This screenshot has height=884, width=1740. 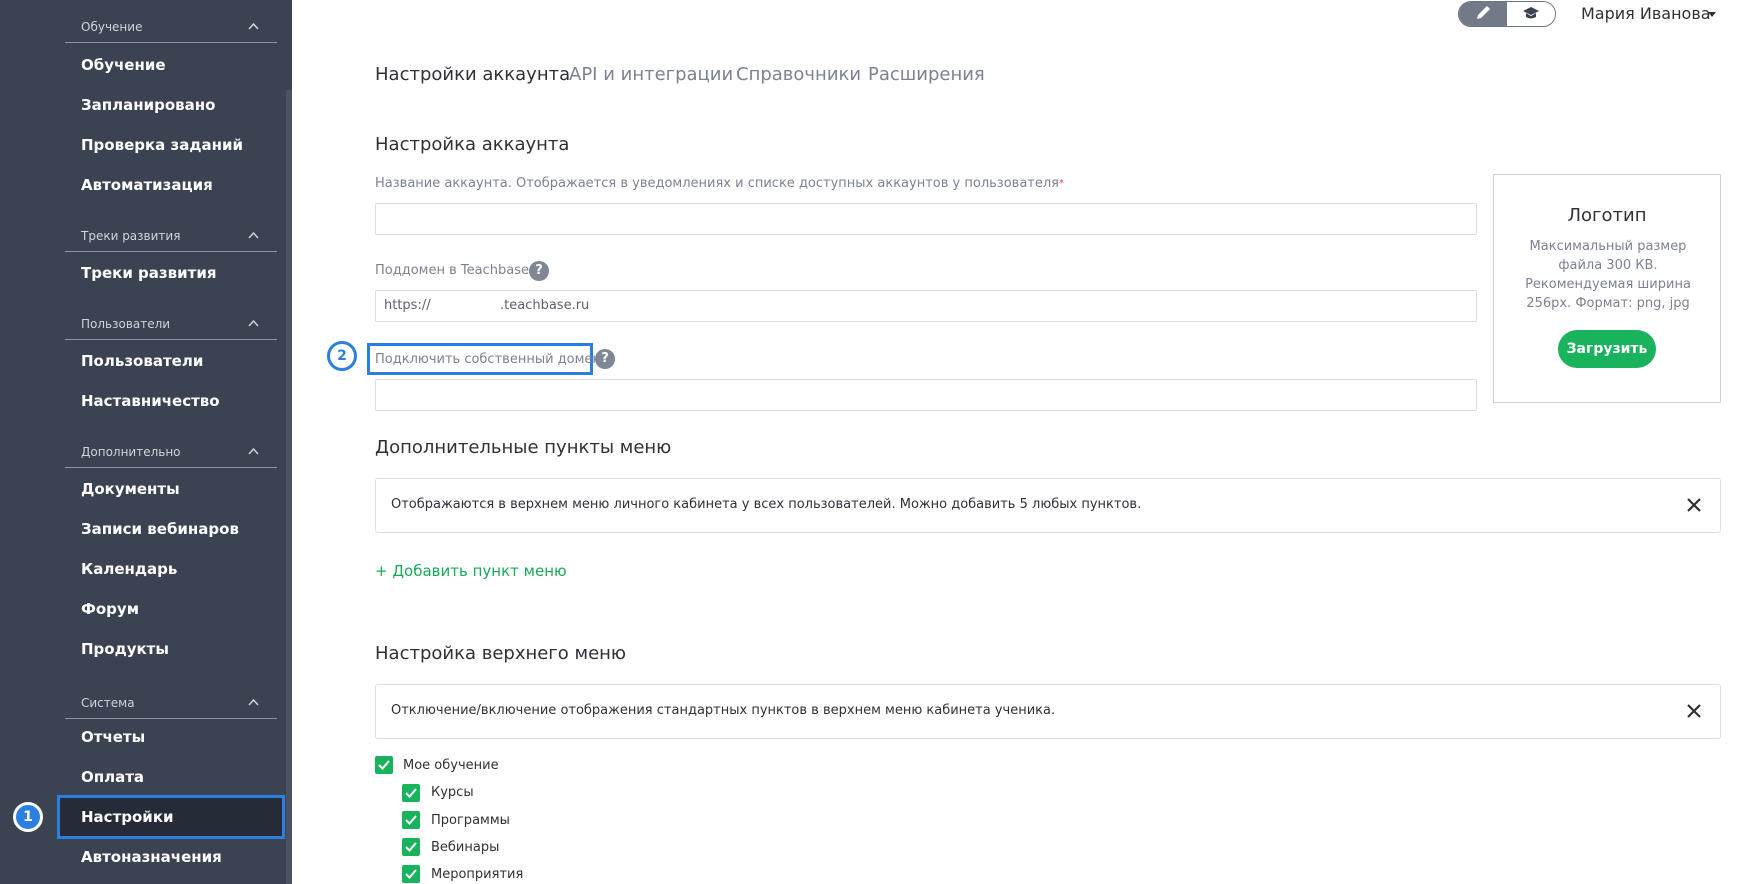 I want to click on extra-menu-heading: Дополнительные пункты меню, so click(x=523, y=447).